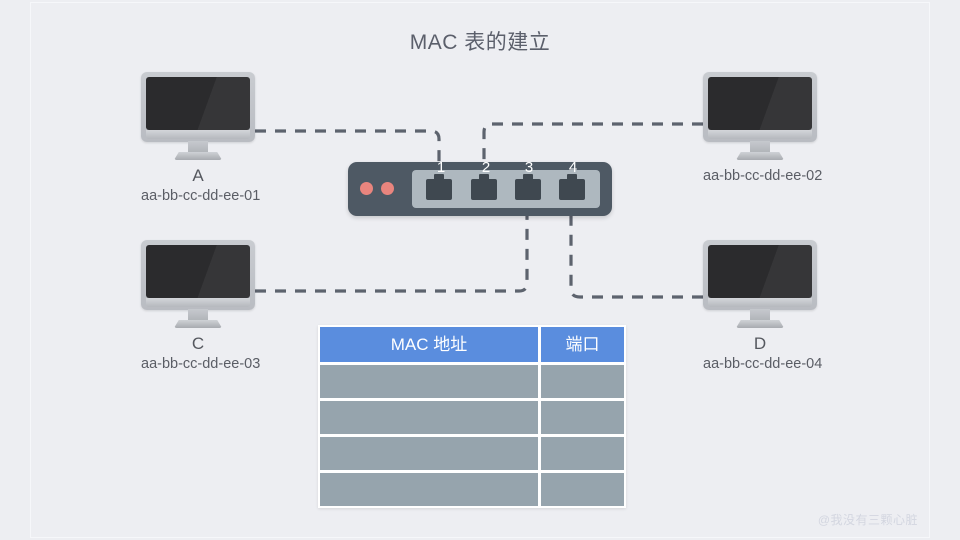 The width and height of the screenshot is (960, 540). I want to click on computer-d-letter: D, so click(760, 343).